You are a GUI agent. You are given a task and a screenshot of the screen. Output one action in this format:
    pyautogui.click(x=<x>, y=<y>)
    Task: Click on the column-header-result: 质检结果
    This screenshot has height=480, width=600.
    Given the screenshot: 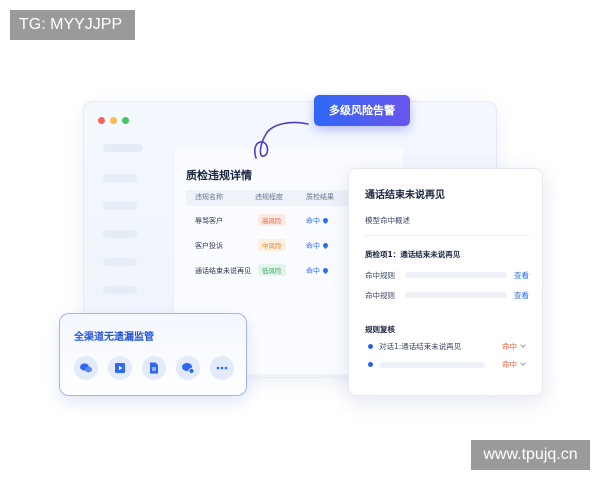 What is the action you would take?
    pyautogui.click(x=320, y=197)
    